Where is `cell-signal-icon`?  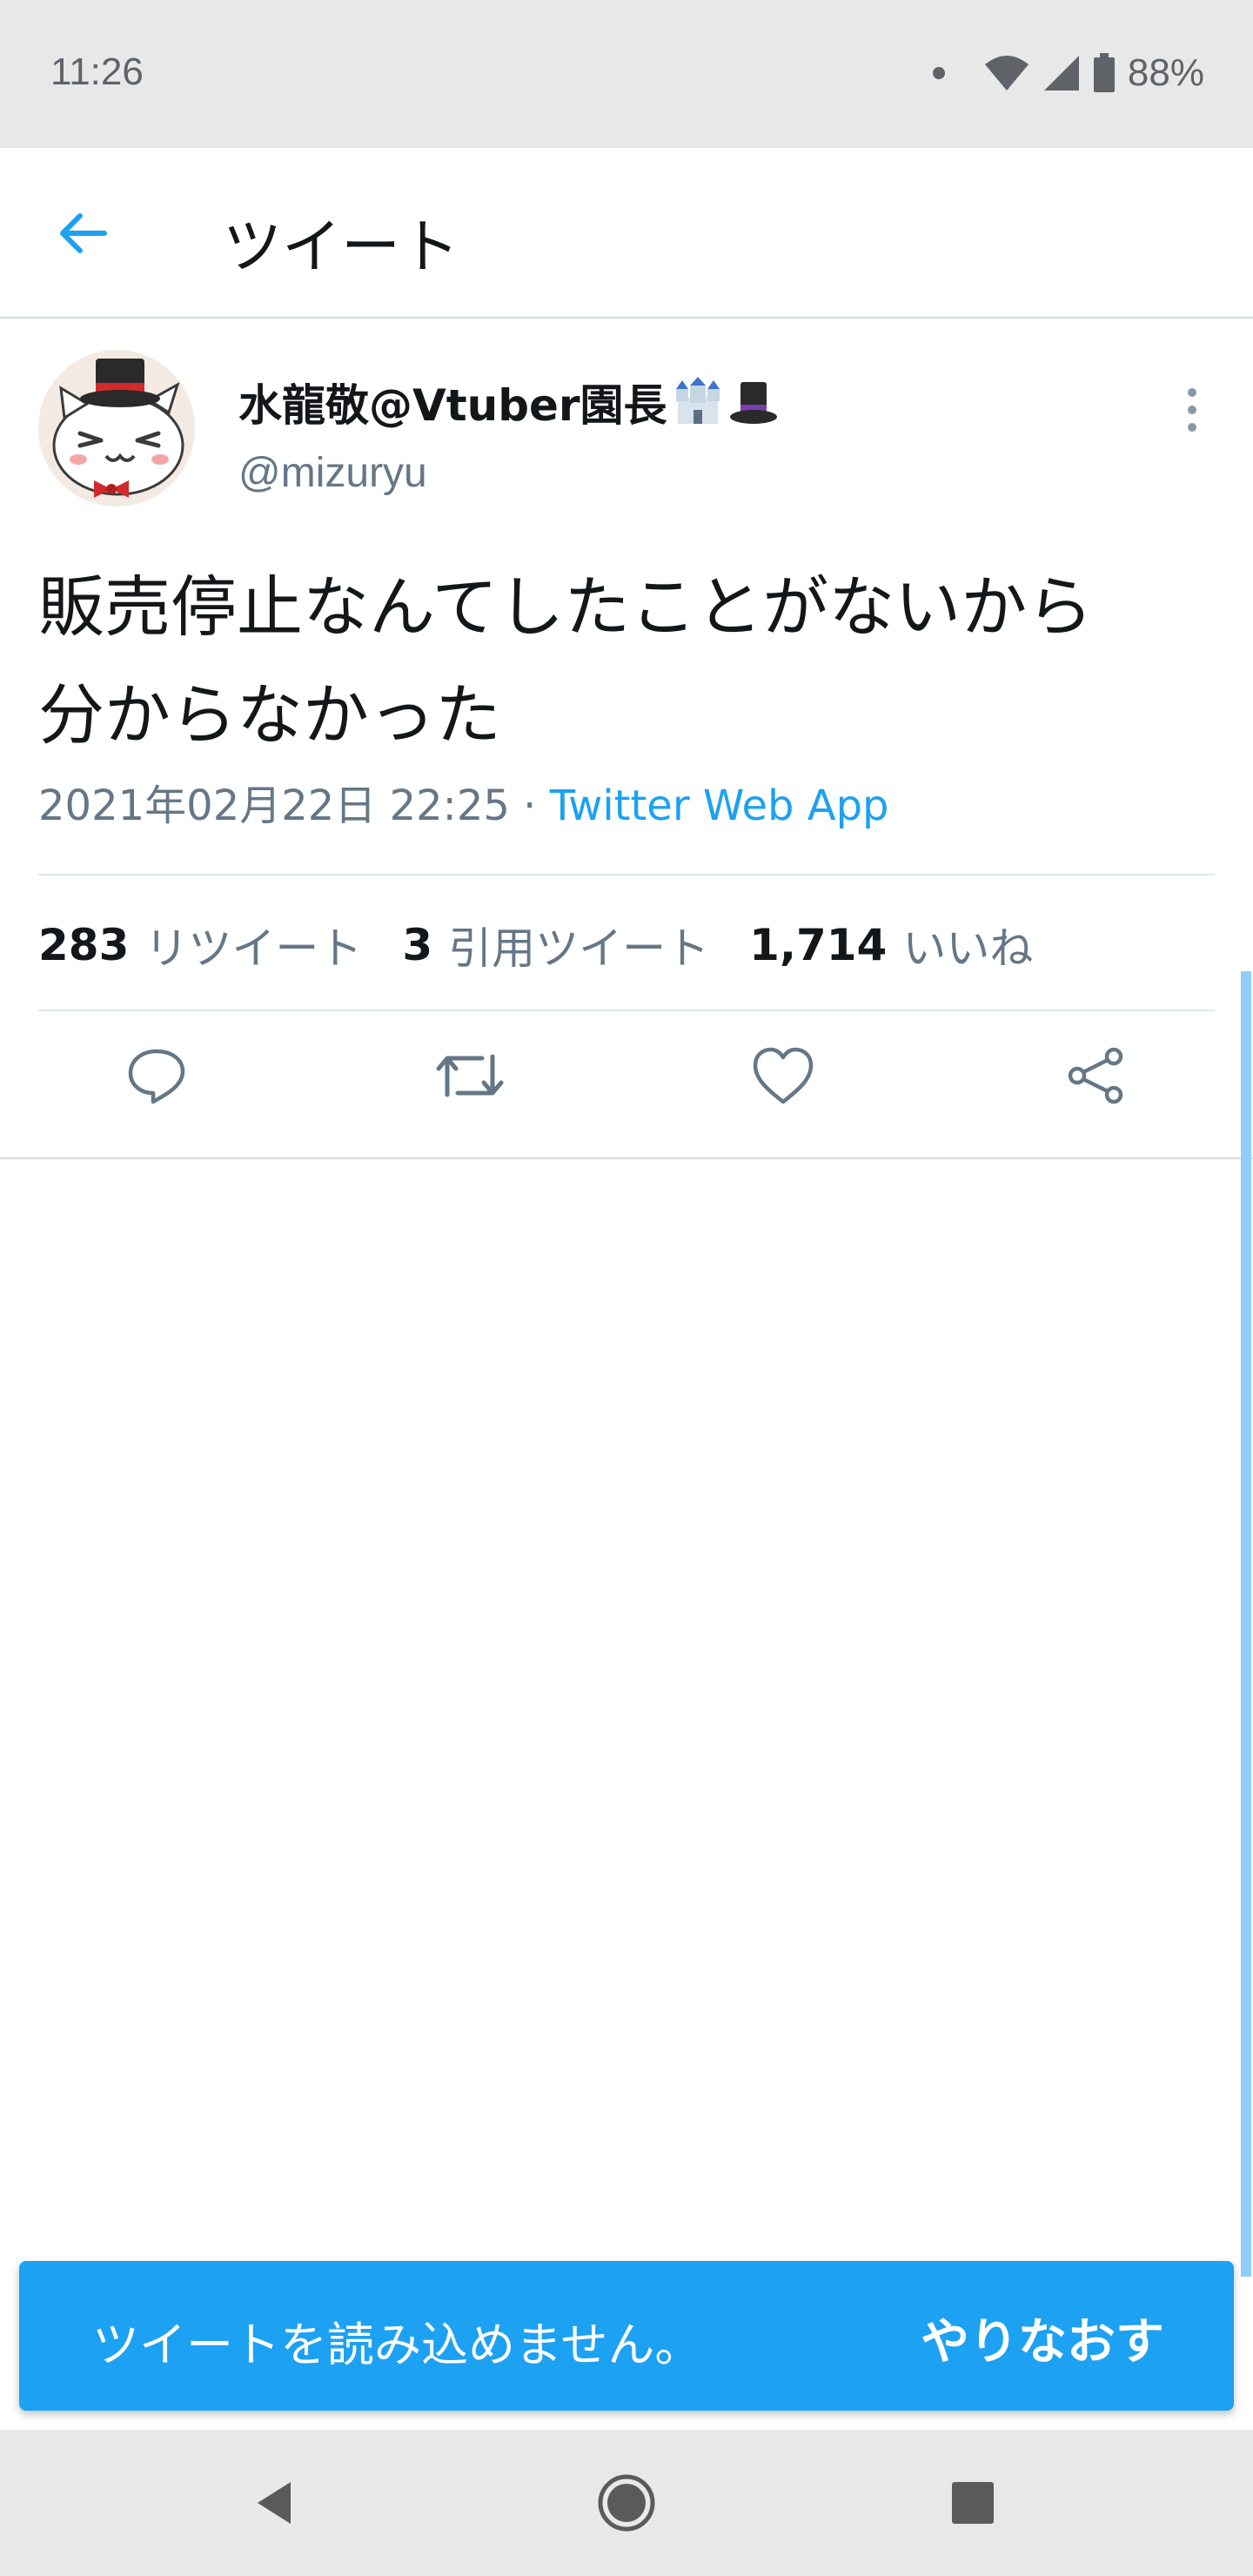
cell-signal-icon is located at coordinates (1061, 73).